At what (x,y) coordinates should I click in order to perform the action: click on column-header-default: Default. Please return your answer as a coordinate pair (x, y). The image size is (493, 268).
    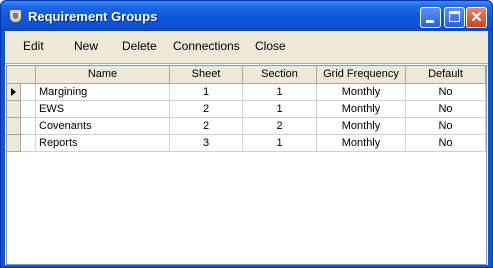
    Looking at the image, I should click on (446, 75).